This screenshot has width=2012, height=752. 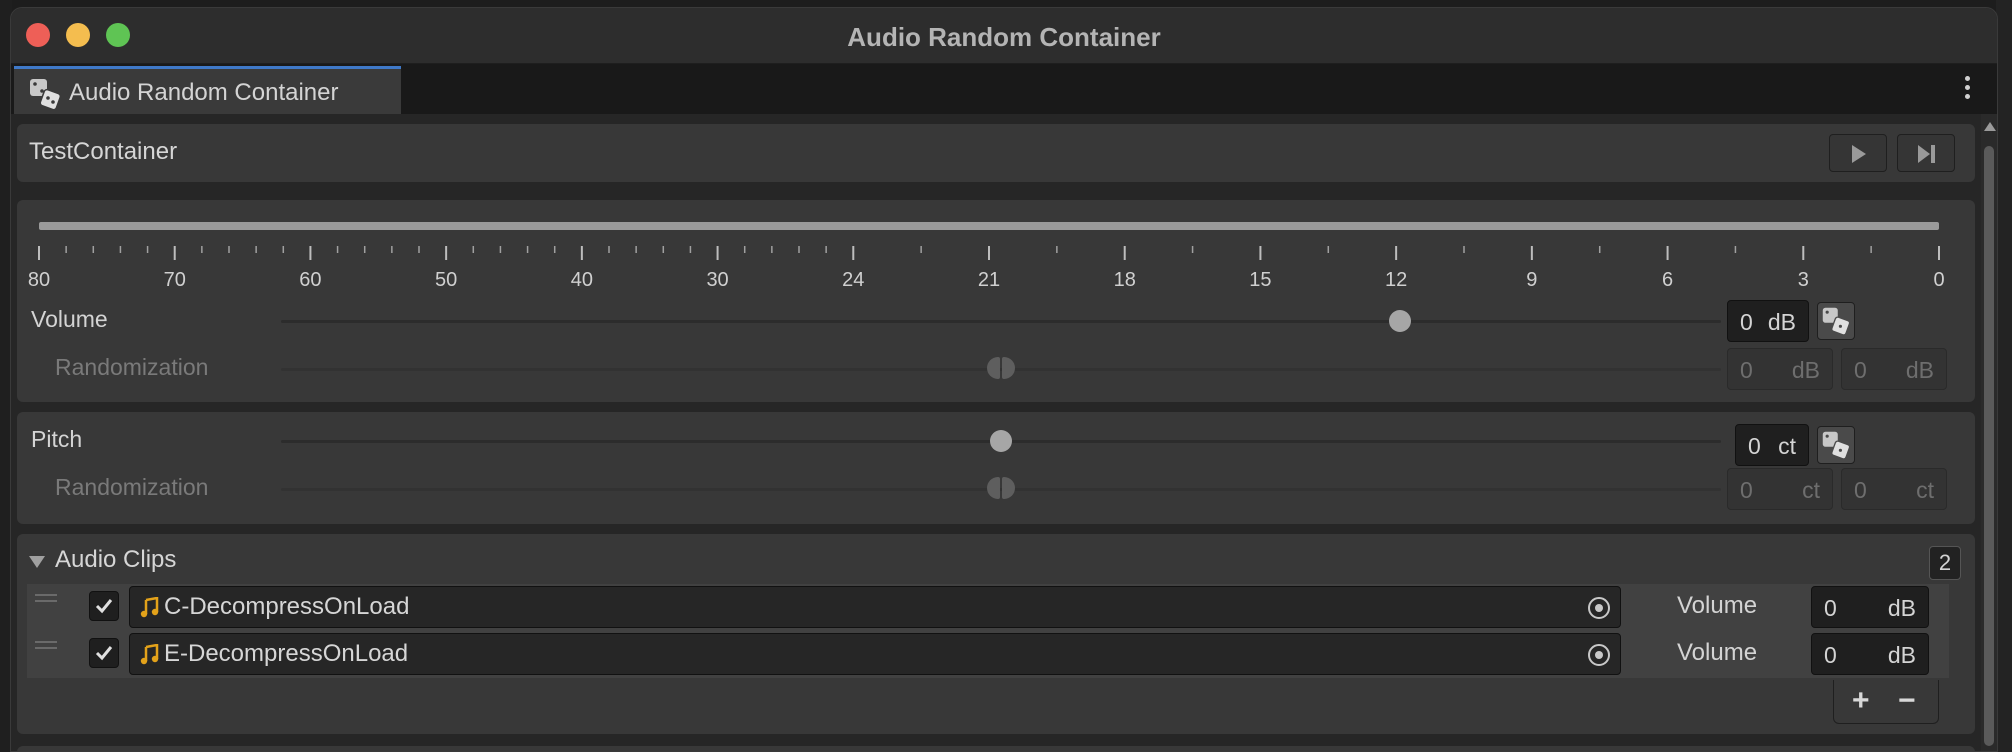 I want to click on skip-next-icon, so click(x=1926, y=154).